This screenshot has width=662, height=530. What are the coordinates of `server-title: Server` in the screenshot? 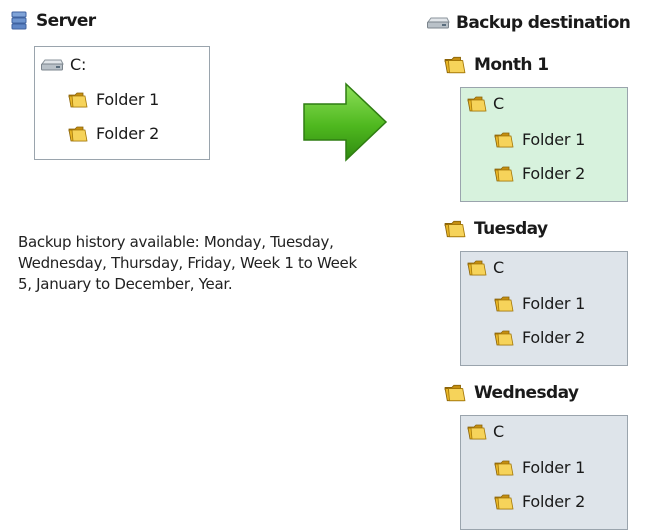 It's located at (66, 21).